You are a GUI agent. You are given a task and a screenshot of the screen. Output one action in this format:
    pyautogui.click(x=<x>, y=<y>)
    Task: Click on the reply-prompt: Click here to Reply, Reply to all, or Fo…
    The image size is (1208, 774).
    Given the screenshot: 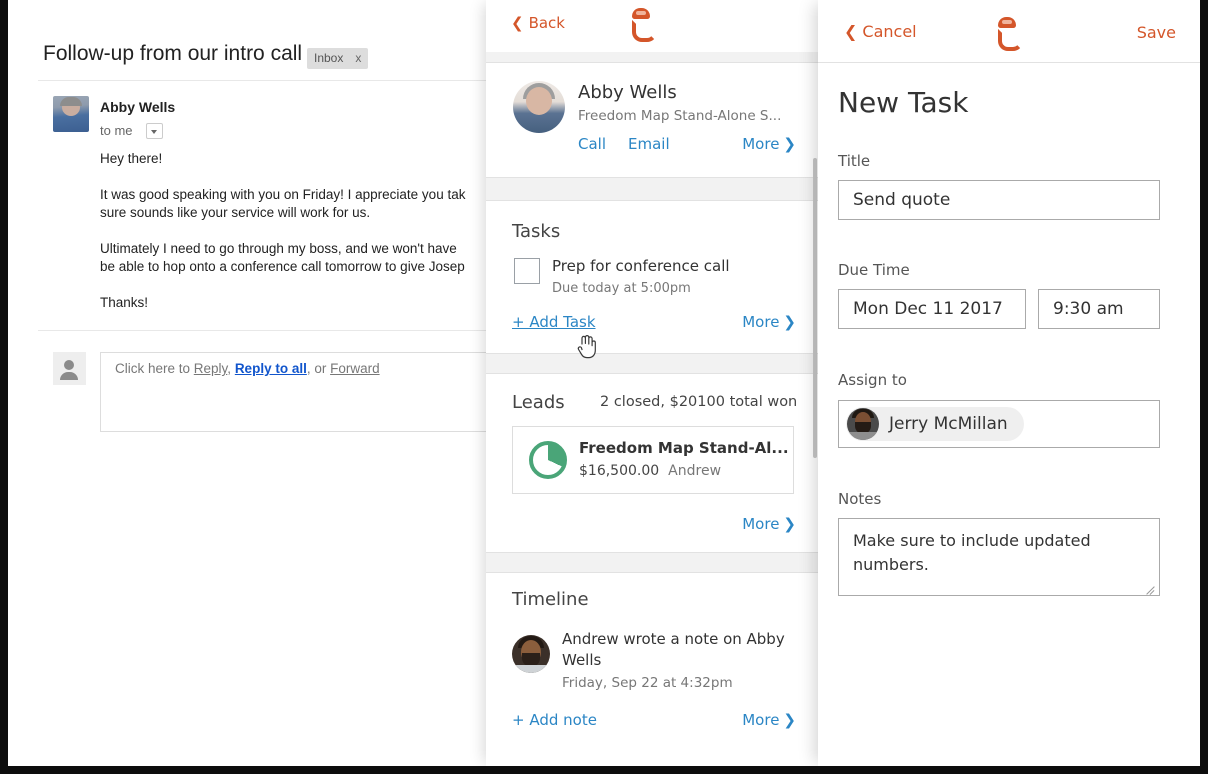 What is the action you would take?
    pyautogui.click(x=247, y=368)
    